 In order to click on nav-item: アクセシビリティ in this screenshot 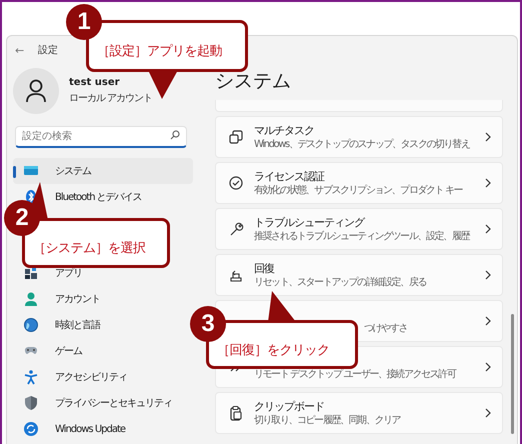, I will do `click(103, 377)`.